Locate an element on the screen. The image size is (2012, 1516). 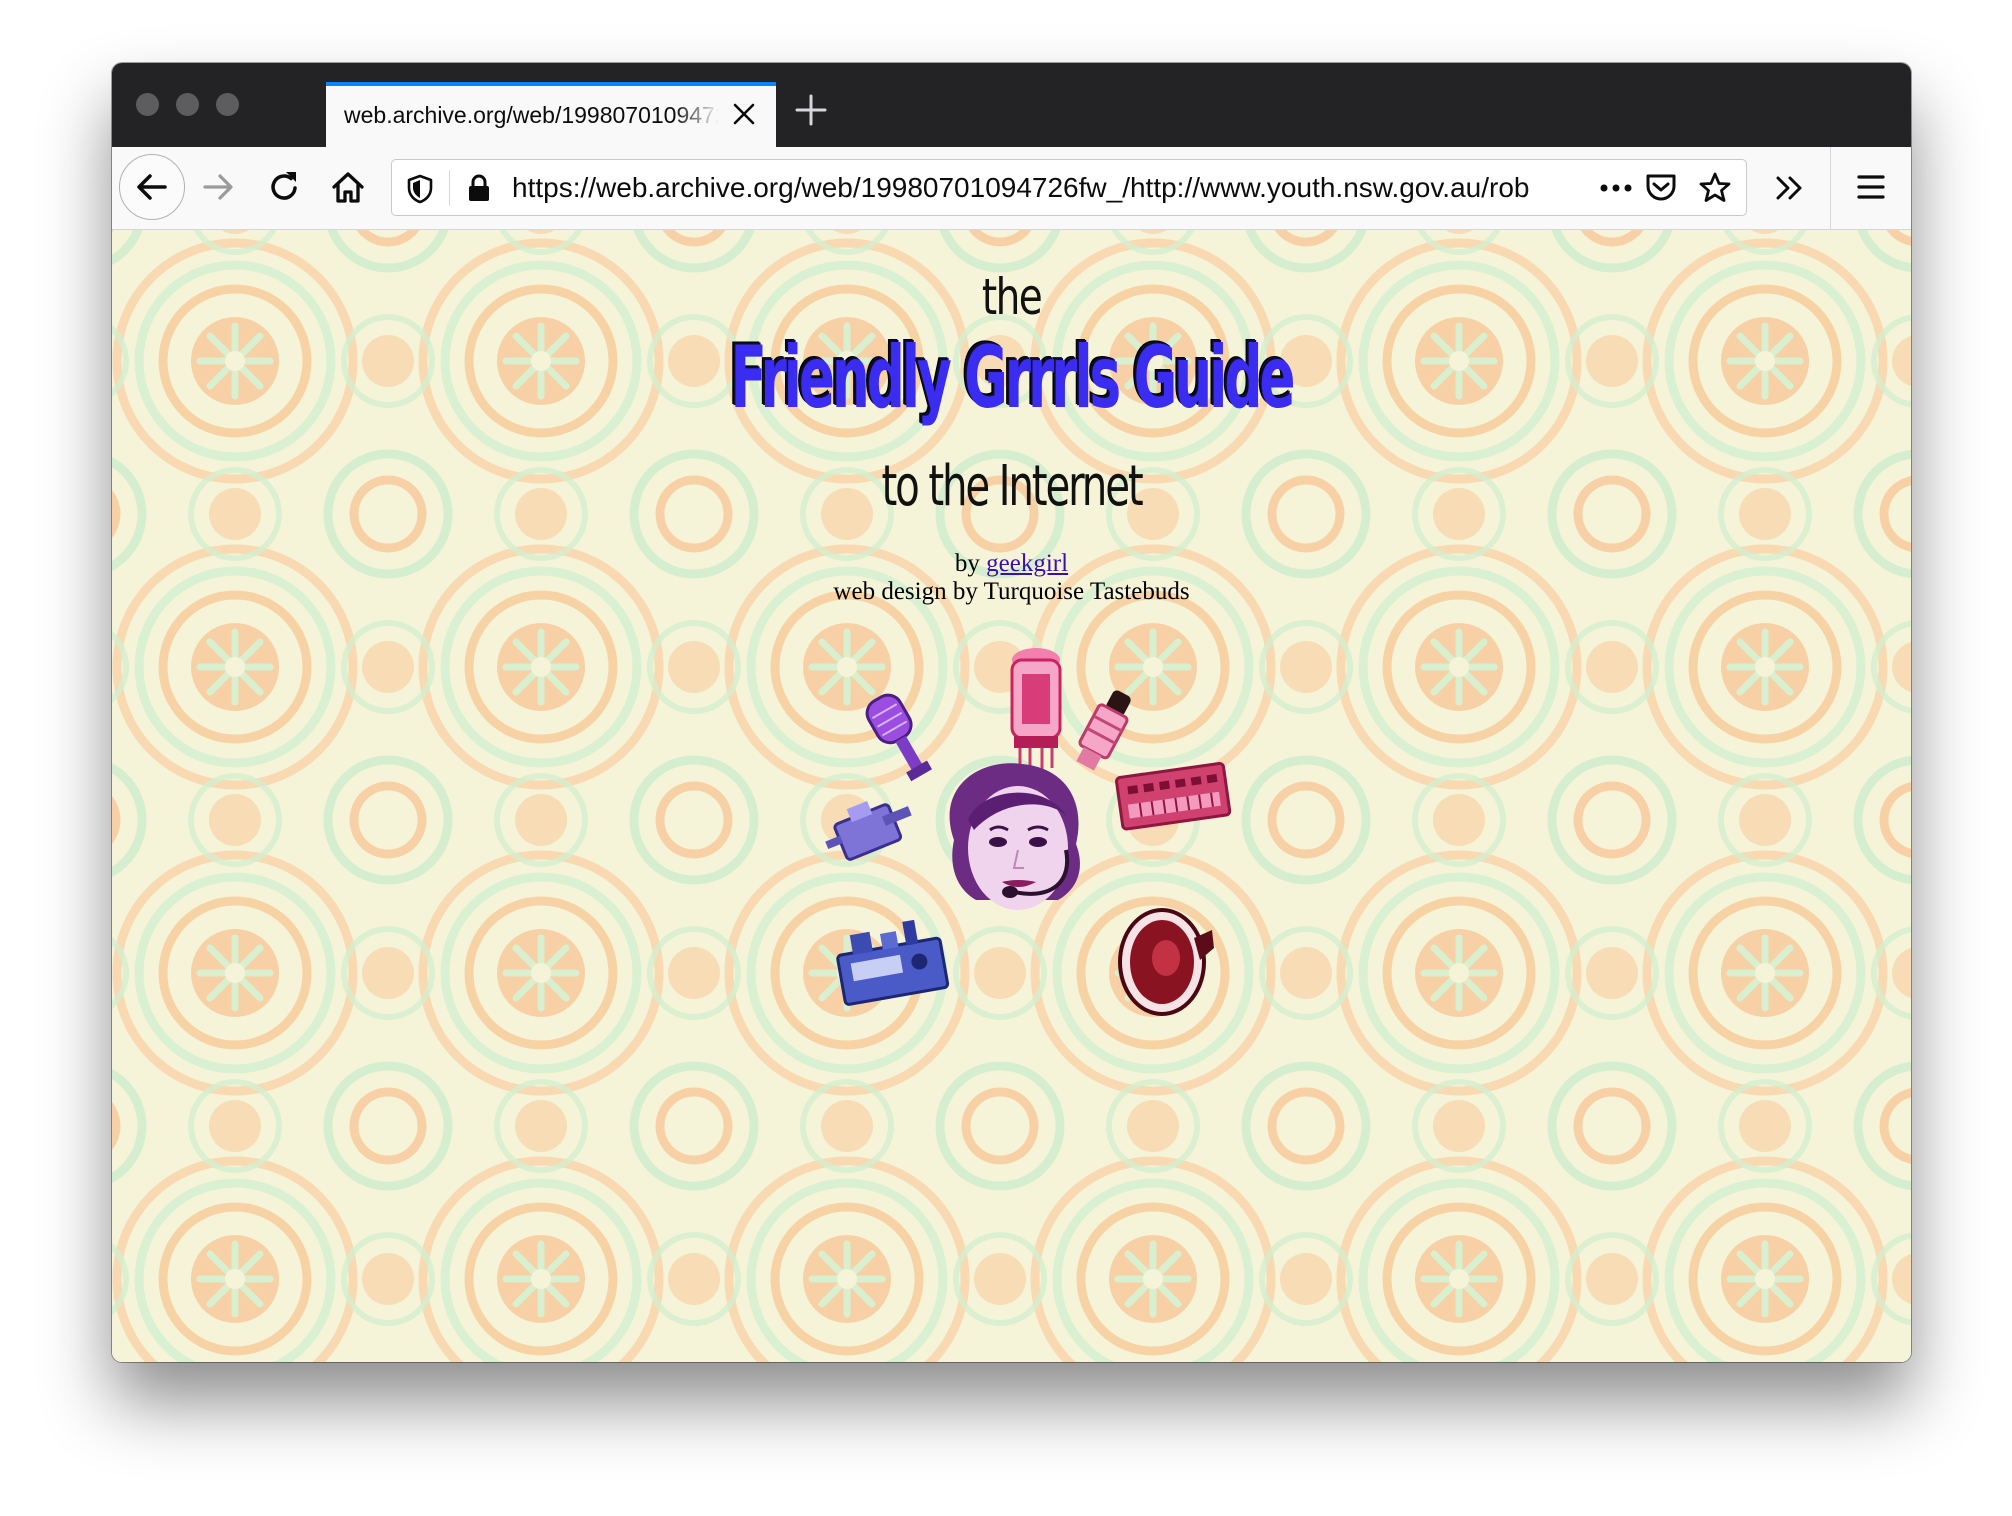
arrow-right-icon is located at coordinates (218, 187).